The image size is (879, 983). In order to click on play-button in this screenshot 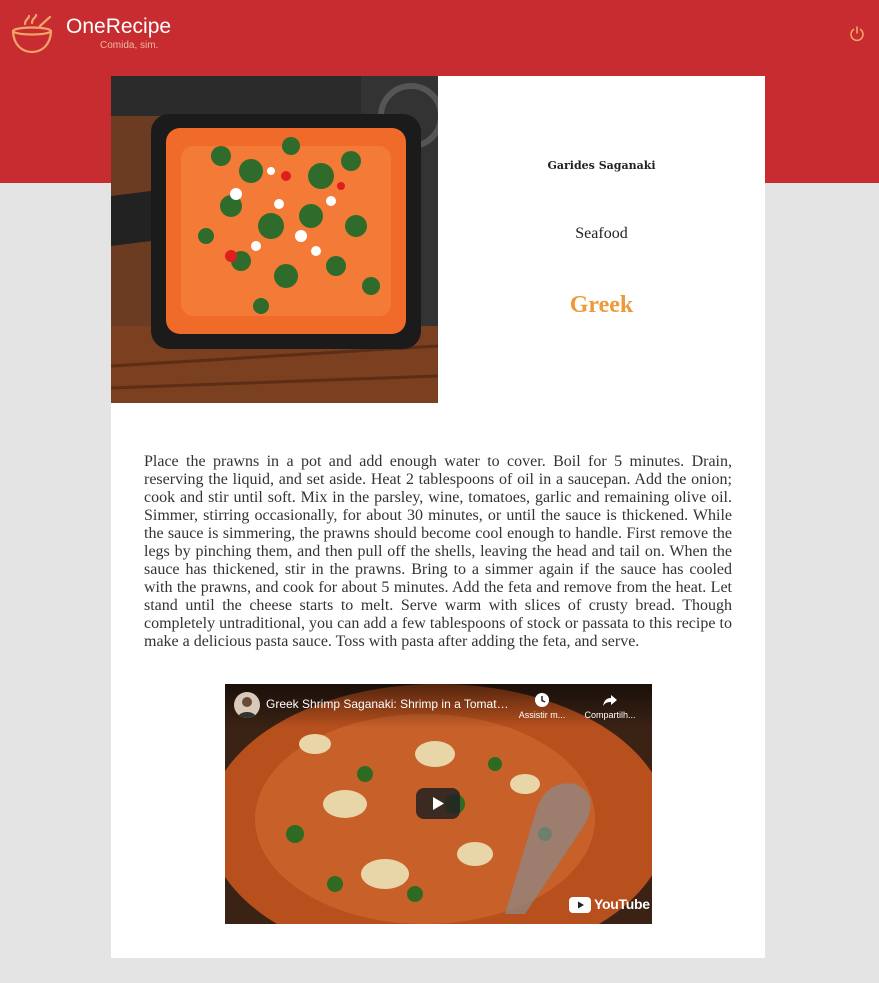, I will do `click(438, 803)`.